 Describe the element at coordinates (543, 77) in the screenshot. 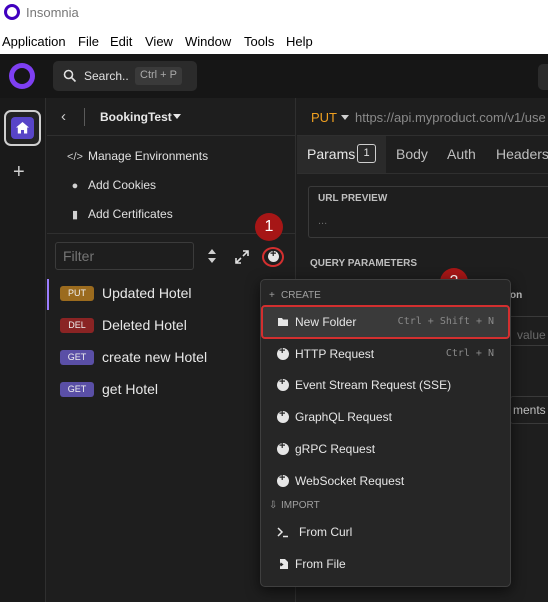

I see `top-right-button` at that location.